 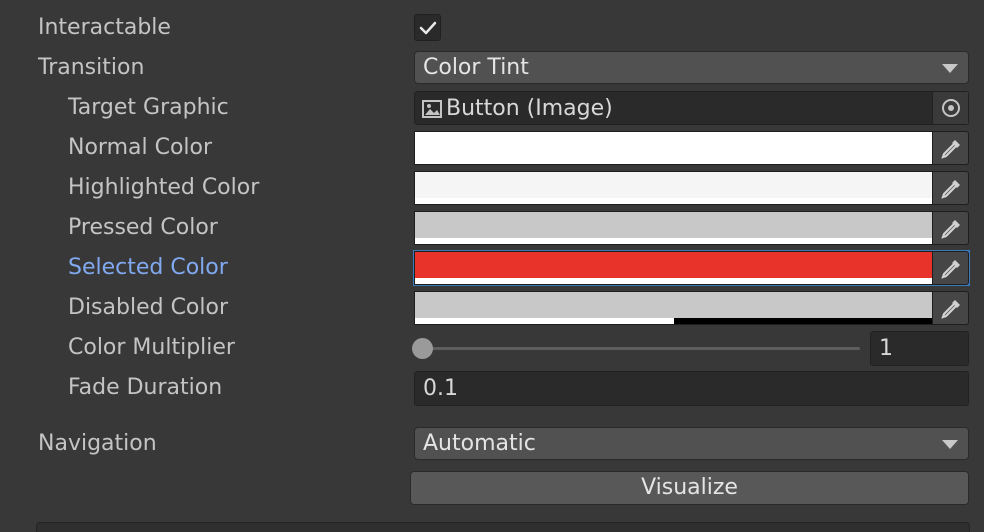 I want to click on disabled-color-eyedropper-button, so click(x=951, y=308).